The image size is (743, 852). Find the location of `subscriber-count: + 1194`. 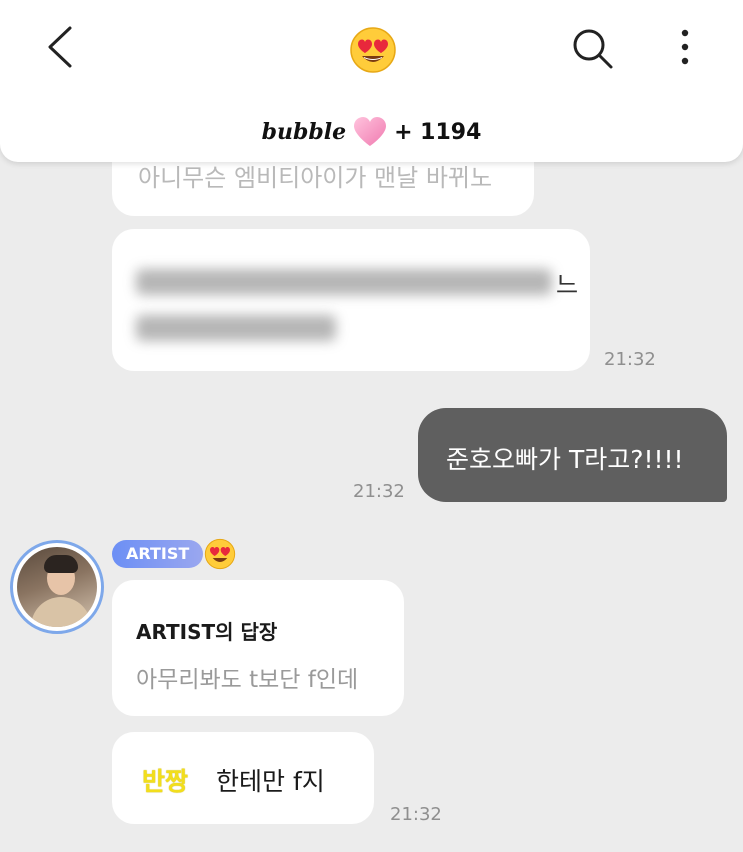

subscriber-count: + 1194 is located at coordinates (438, 132).